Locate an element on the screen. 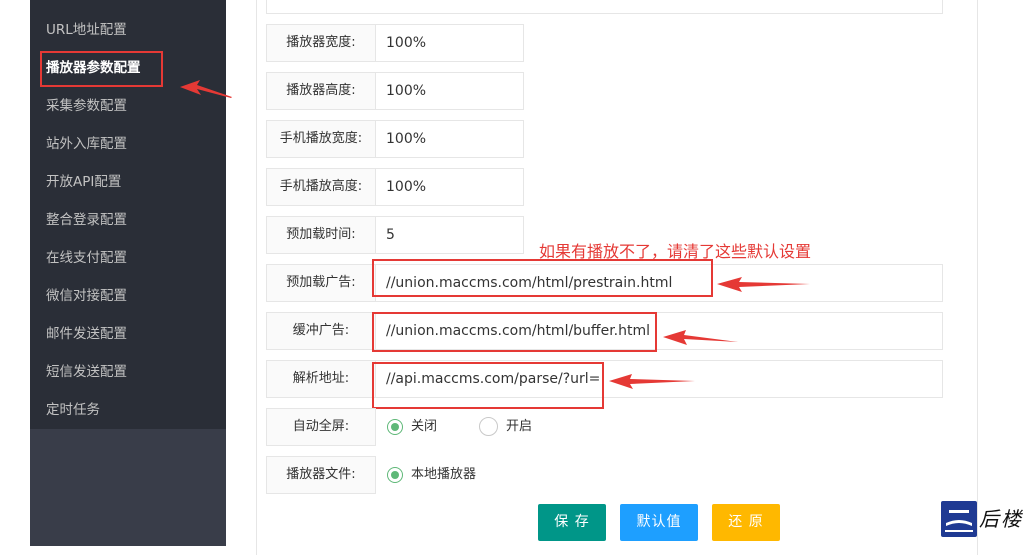  watermark-logo: 后楼 is located at coordinates (988, 520).